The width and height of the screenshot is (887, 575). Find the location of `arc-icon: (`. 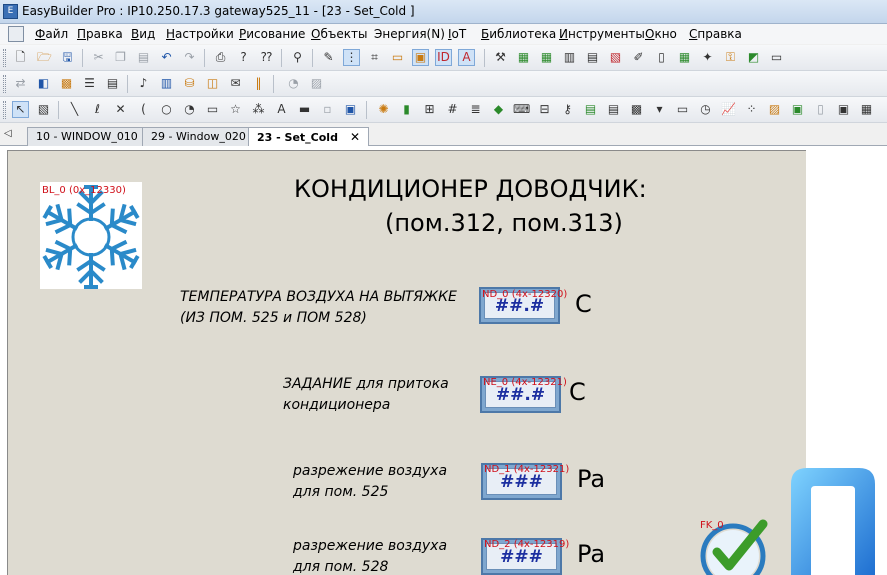

arc-icon: ( is located at coordinates (143, 109).